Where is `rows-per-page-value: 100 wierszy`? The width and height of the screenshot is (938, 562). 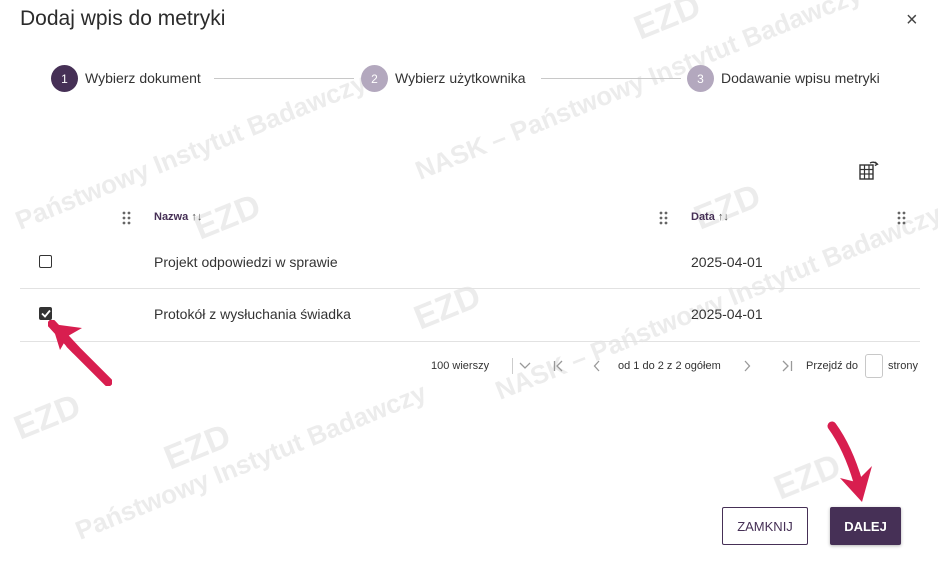 rows-per-page-value: 100 wierszy is located at coordinates (460, 366).